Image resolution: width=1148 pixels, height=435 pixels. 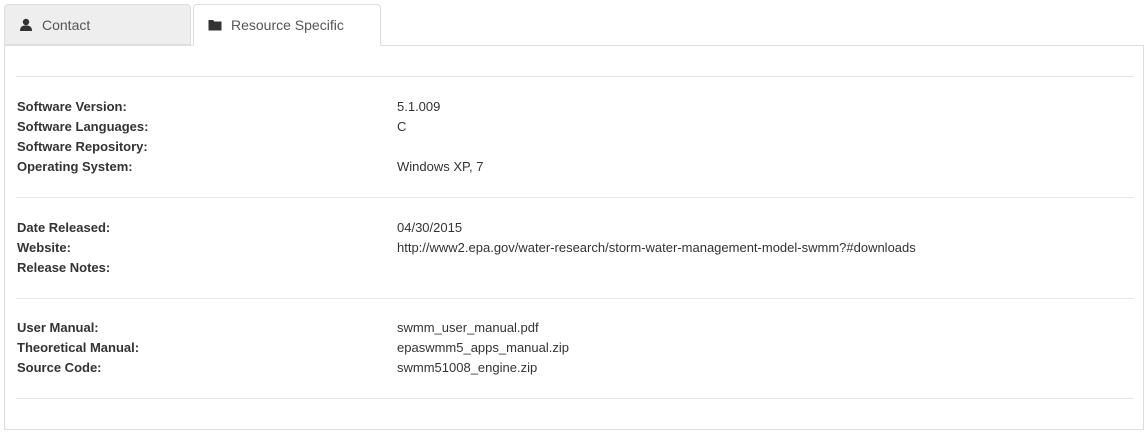 What do you see at coordinates (44, 247) in the screenshot?
I see `website-label: Website:` at bounding box center [44, 247].